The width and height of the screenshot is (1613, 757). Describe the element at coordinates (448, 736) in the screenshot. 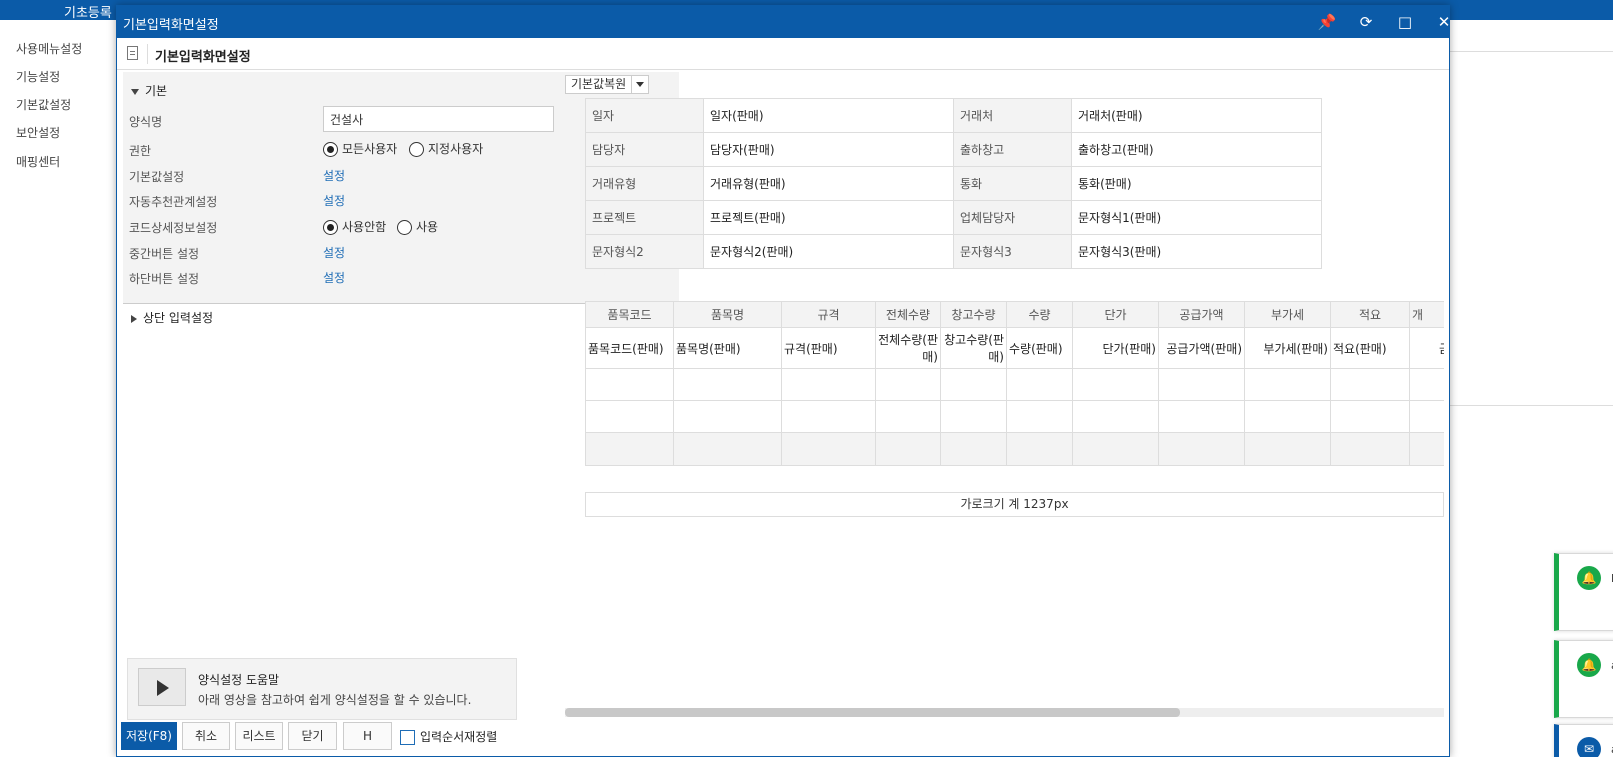

I see `reorder-checkbox: 입력순서재정렬` at that location.